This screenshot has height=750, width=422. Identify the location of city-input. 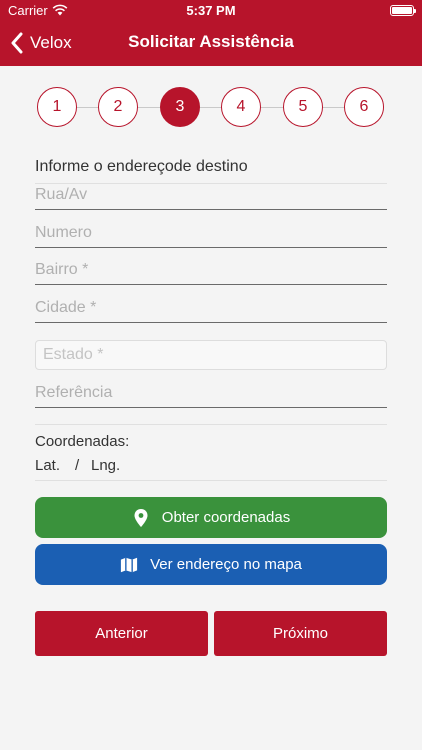
(211, 308).